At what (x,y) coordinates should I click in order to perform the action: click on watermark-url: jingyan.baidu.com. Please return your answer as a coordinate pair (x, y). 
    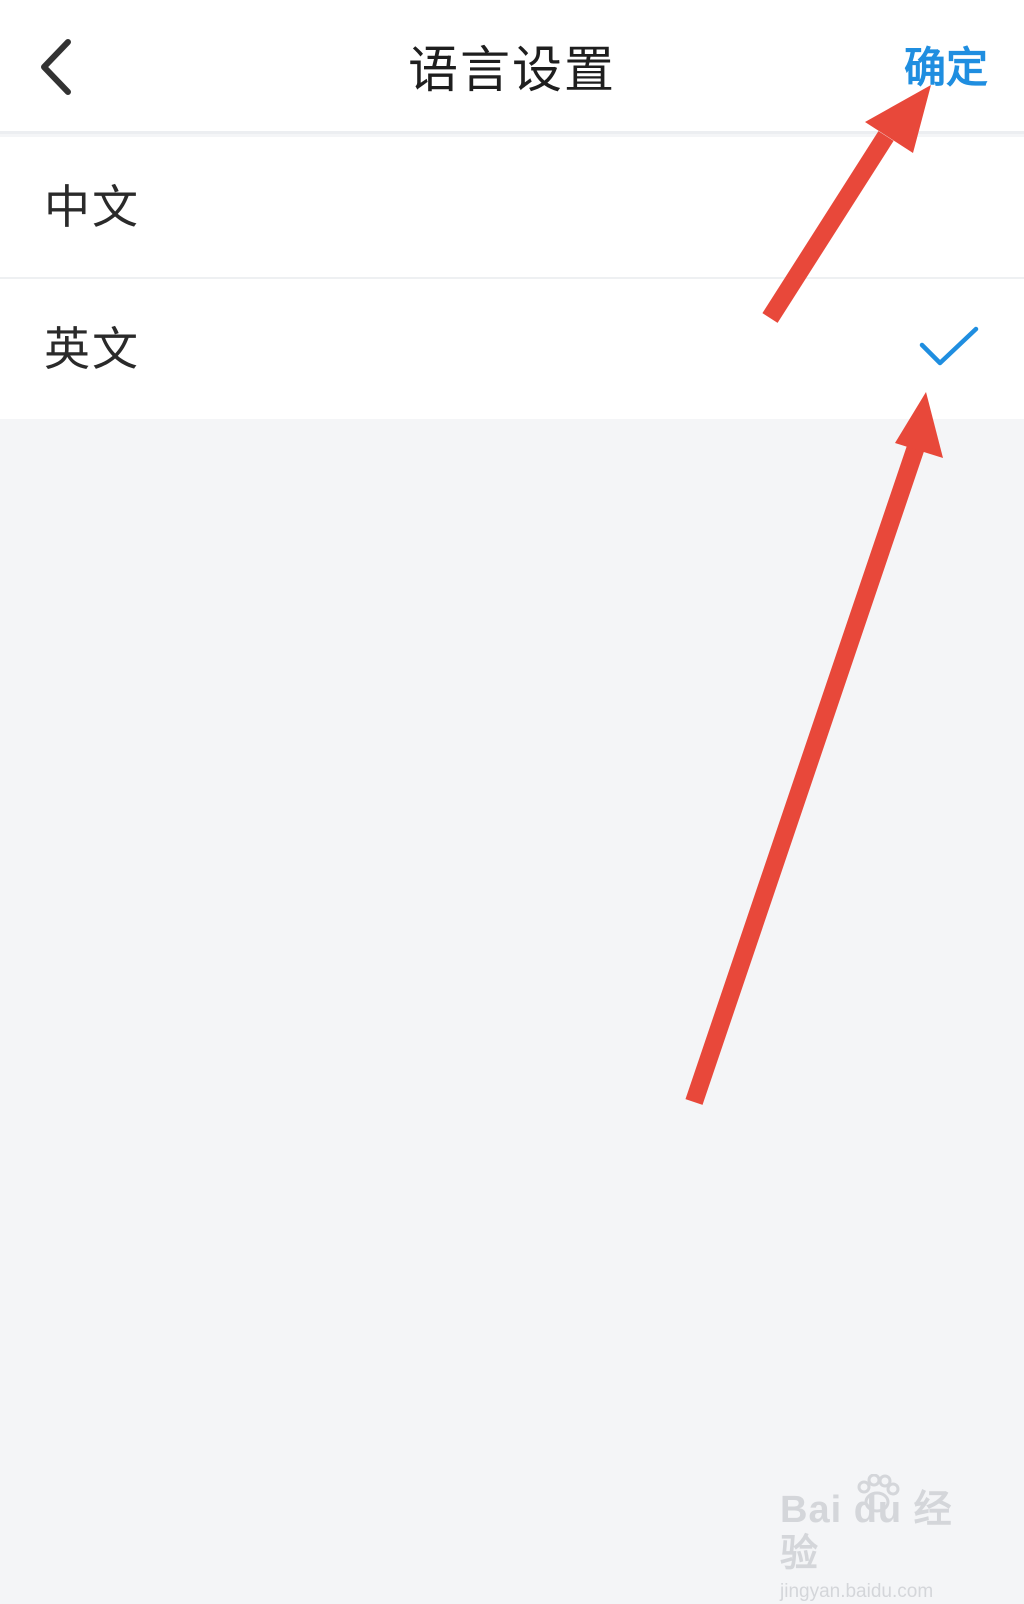
    Looking at the image, I should click on (857, 1591).